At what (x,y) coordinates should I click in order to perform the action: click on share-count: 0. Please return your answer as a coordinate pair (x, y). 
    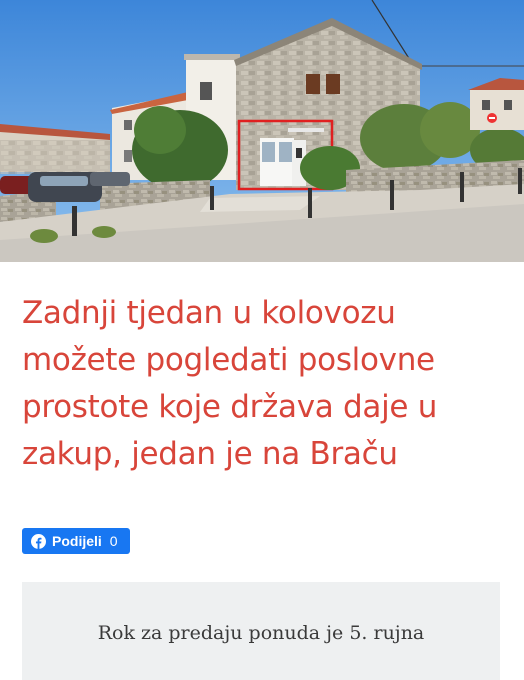
    Looking at the image, I should click on (113, 541).